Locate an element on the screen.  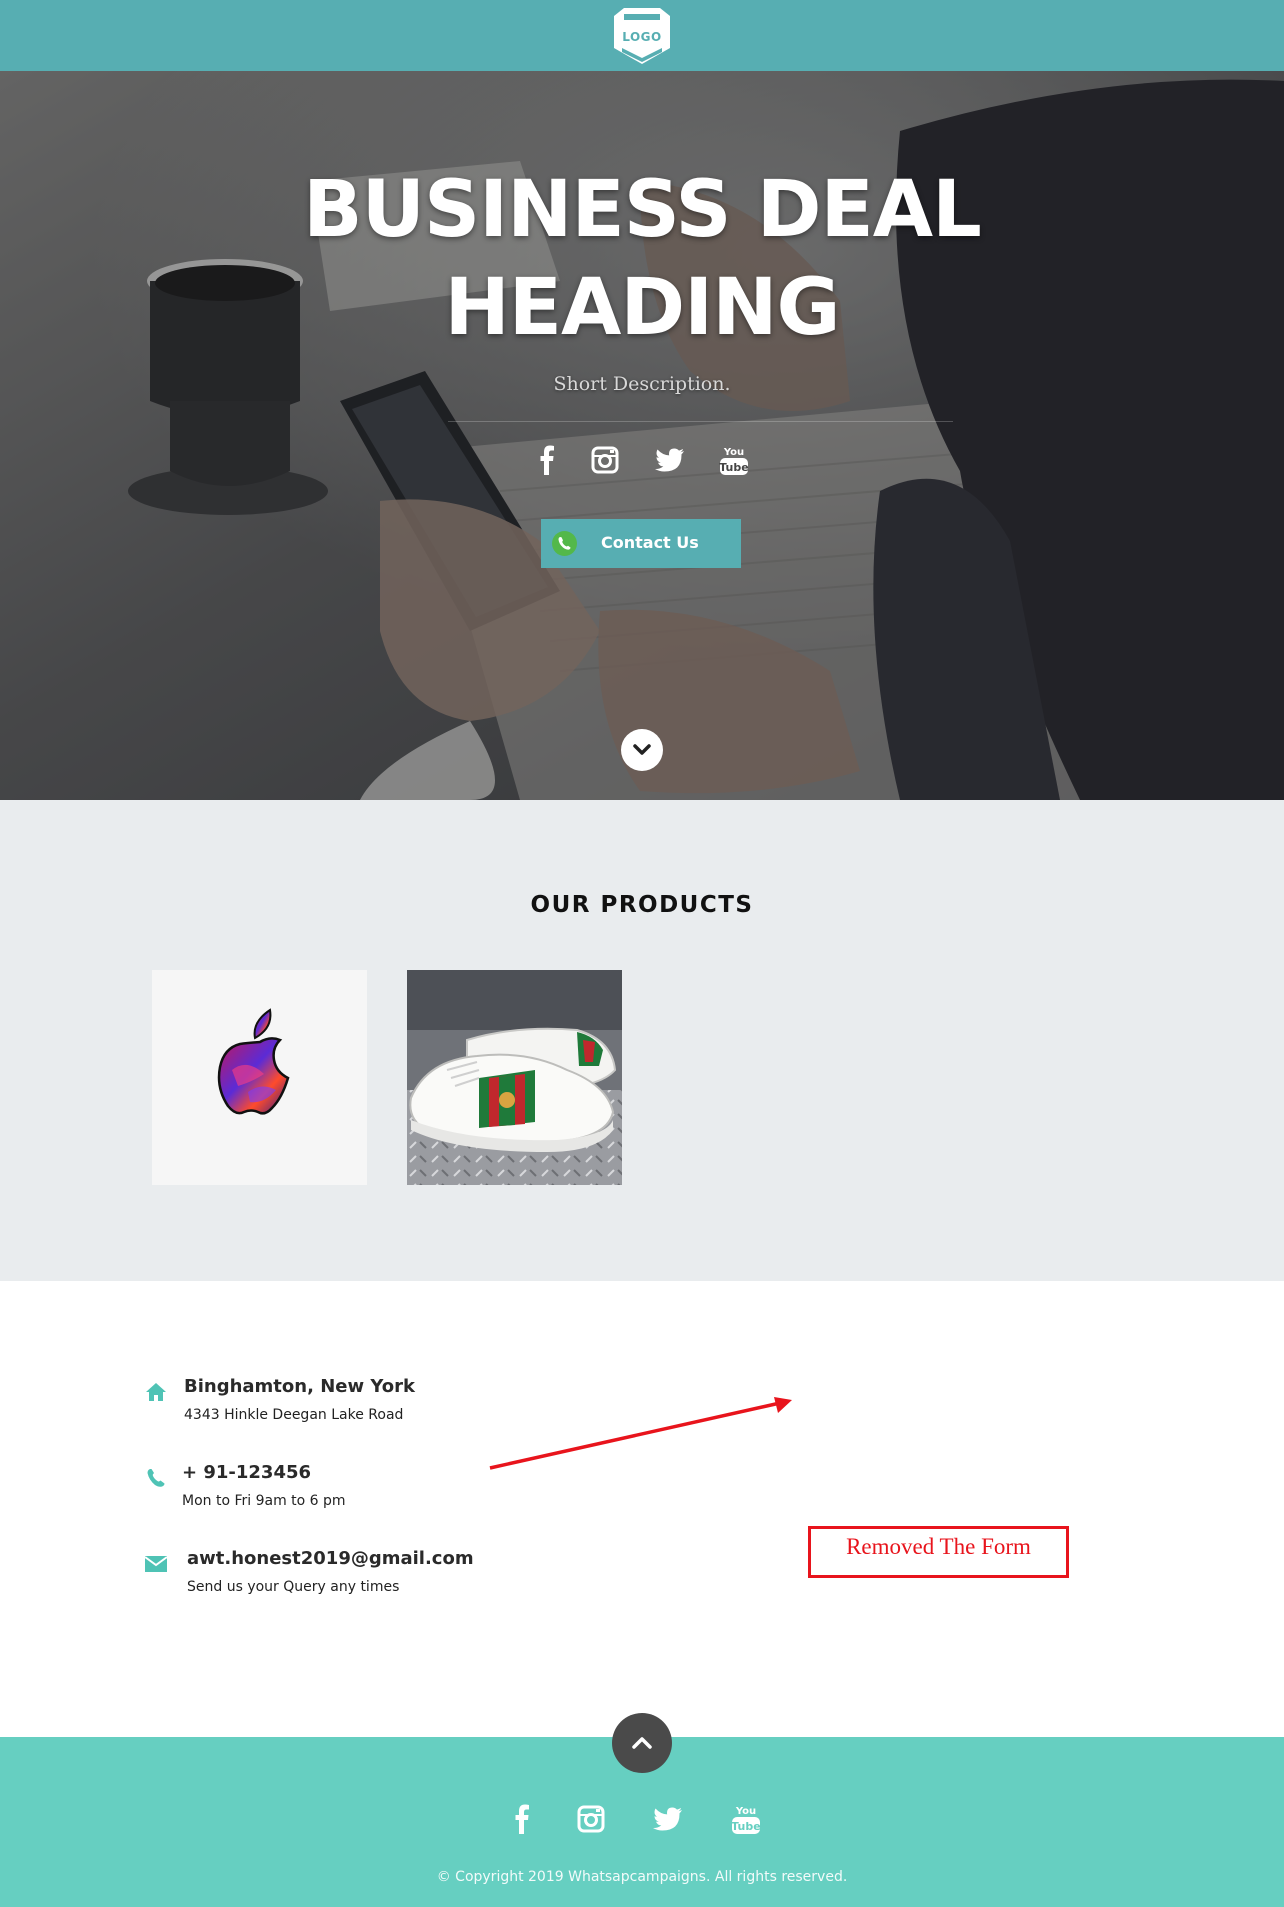
back-to-top-button is located at coordinates (642, 1743).